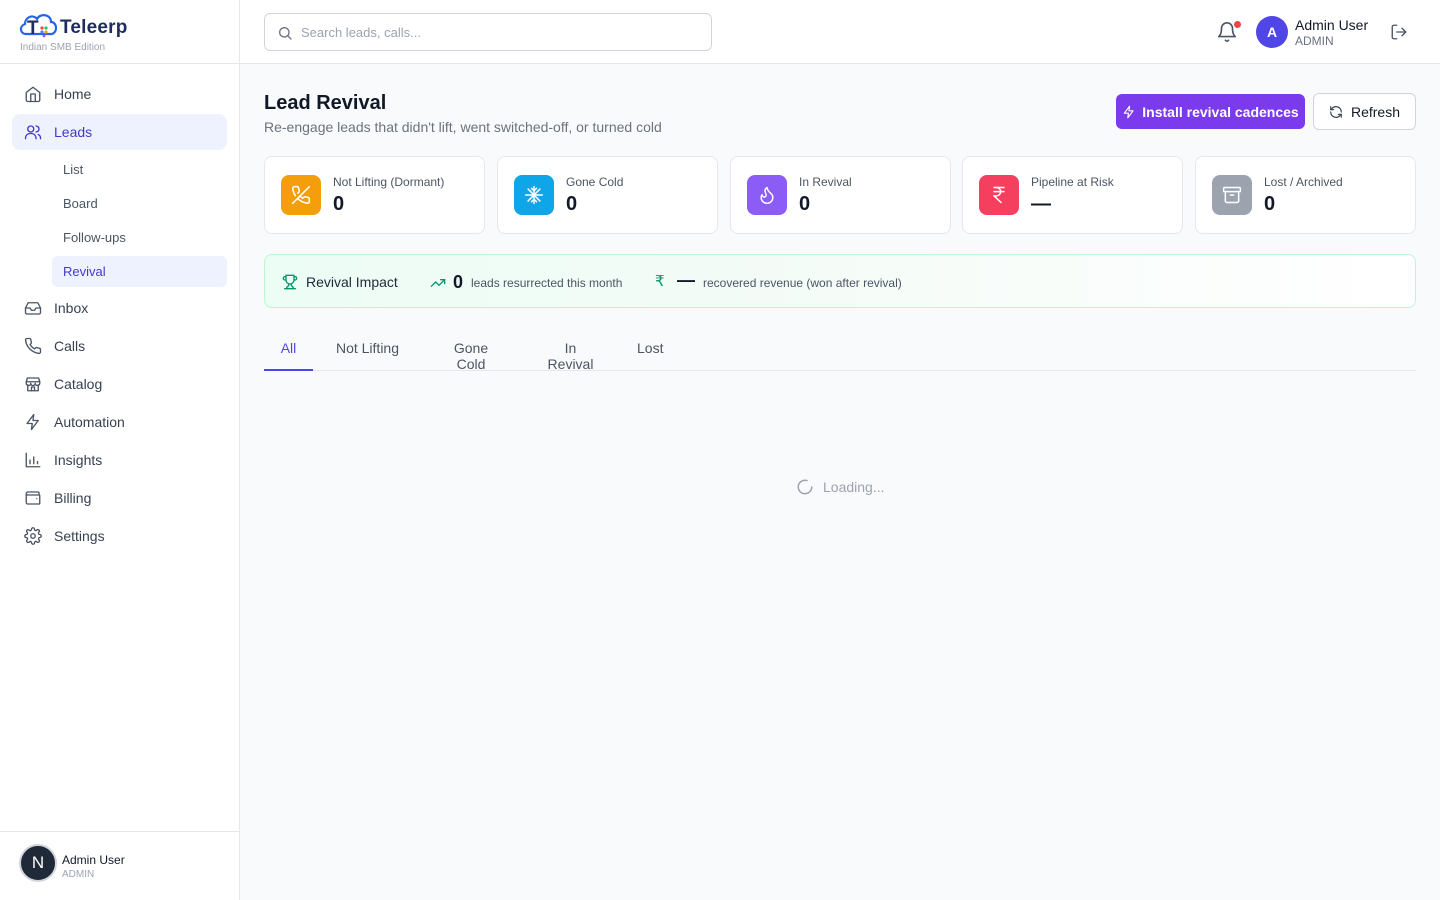  I want to click on sidebar-item-calls: Calls, so click(119, 346).